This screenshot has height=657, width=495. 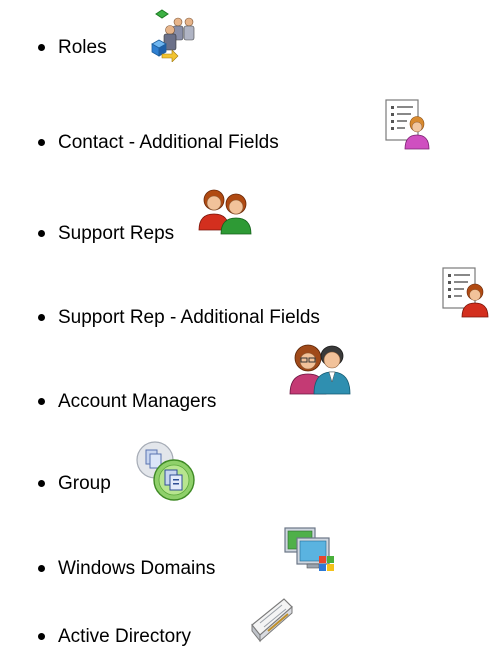 I want to click on item-label: Contact - Additional Fields, so click(x=168, y=142).